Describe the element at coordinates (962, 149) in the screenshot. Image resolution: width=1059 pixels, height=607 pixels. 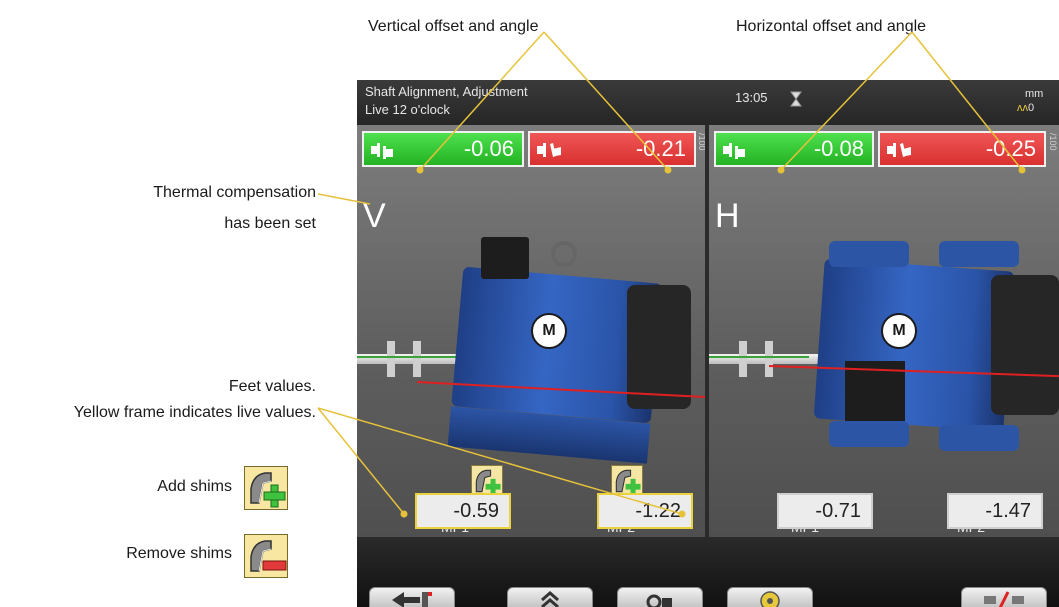
I see `horizontal-angle-value: -0.25` at that location.